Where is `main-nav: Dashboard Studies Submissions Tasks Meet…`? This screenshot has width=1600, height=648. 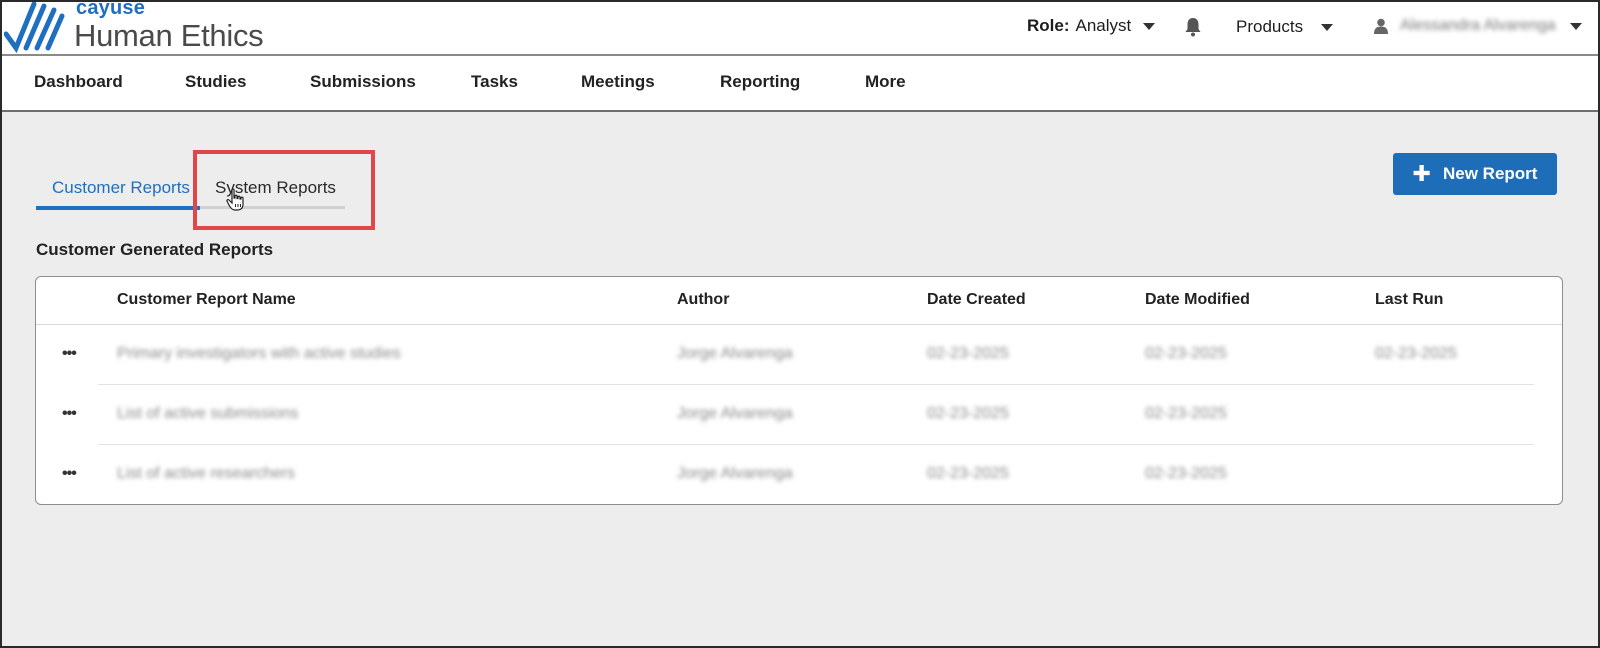
main-nav: Dashboard Studies Submissions Tasks Meet… is located at coordinates (800, 84).